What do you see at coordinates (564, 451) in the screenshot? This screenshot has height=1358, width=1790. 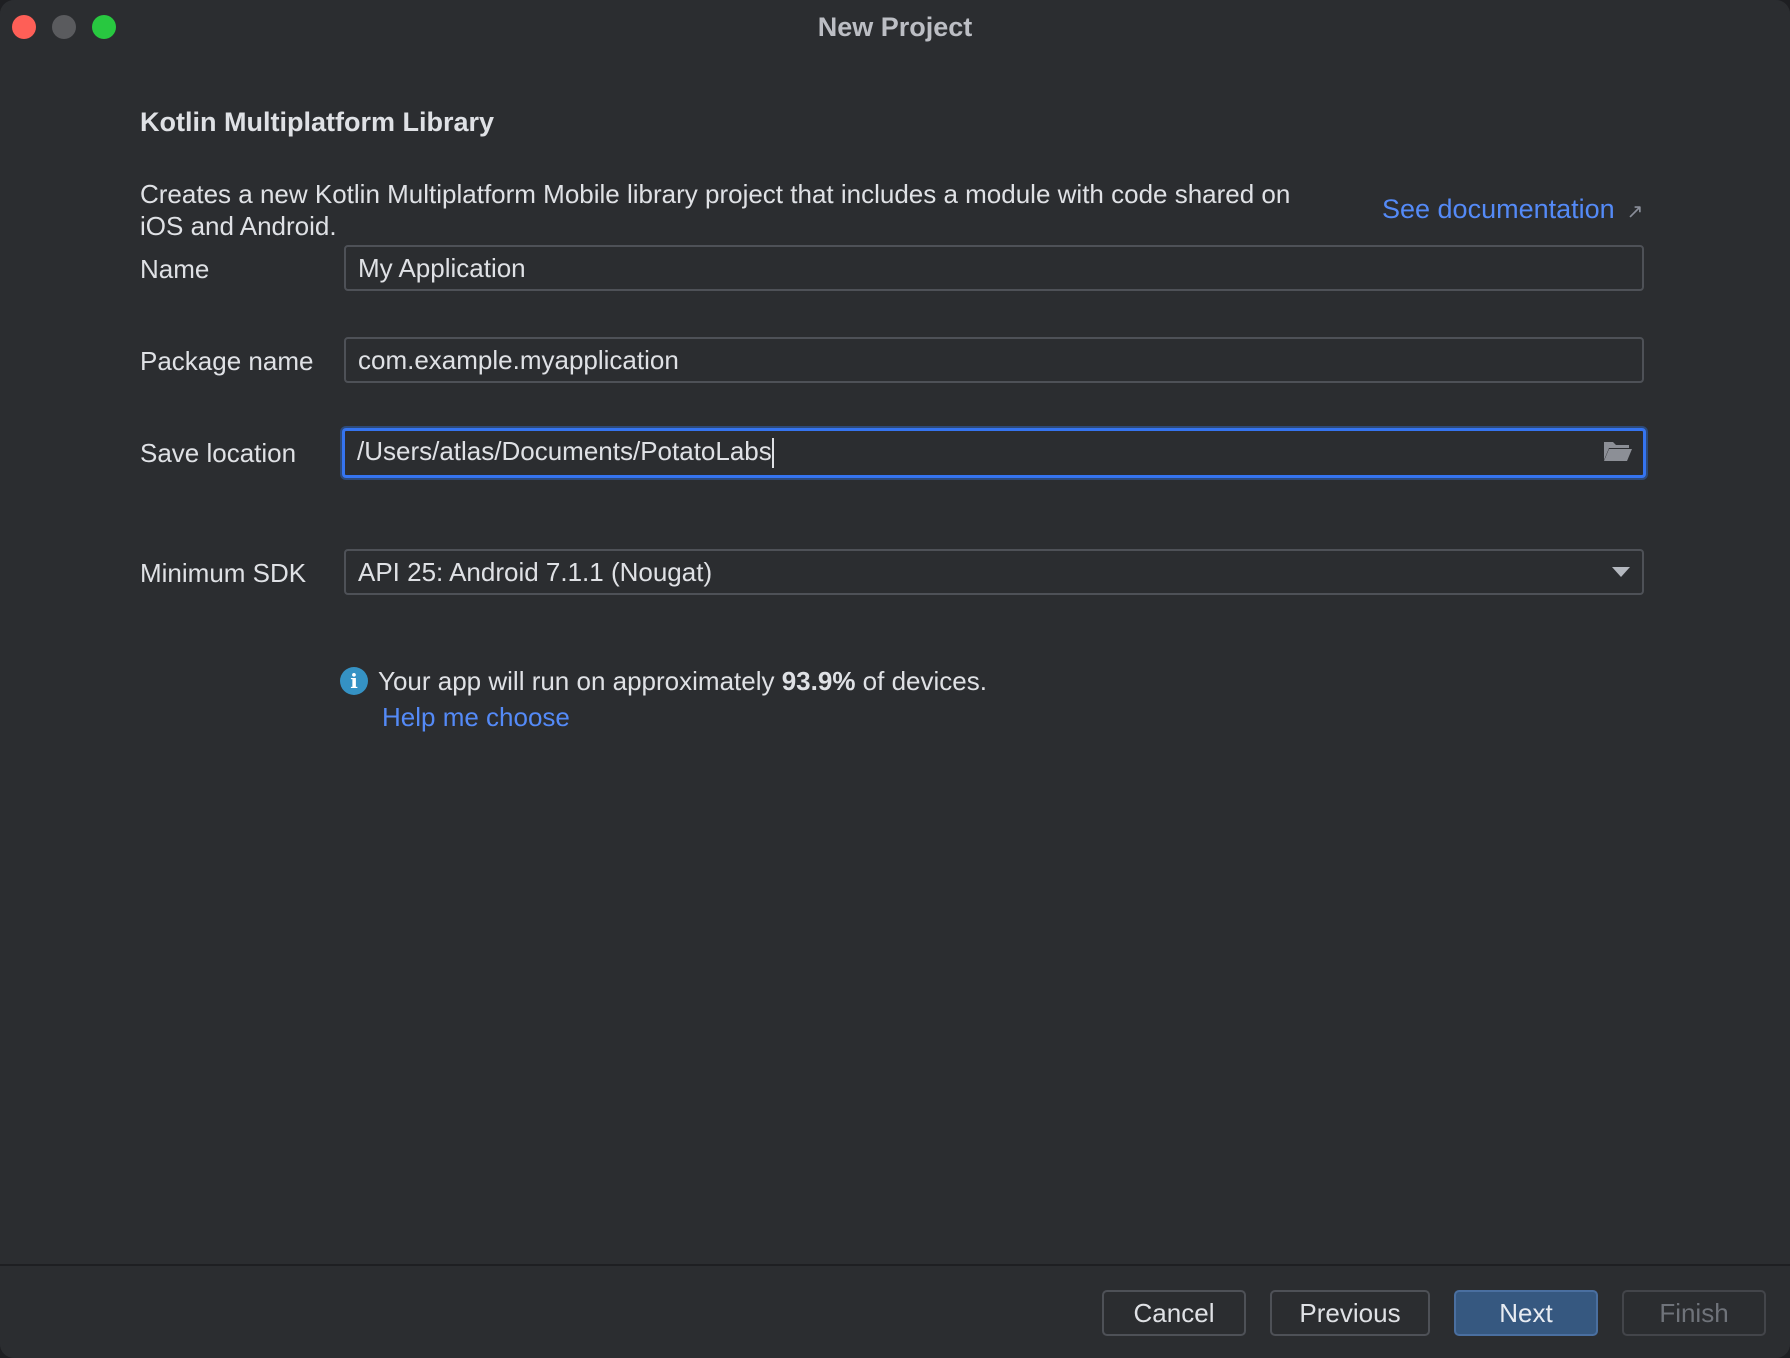 I see `save-location-value: /Users/atlas/Documents/PotatoLabs` at bounding box center [564, 451].